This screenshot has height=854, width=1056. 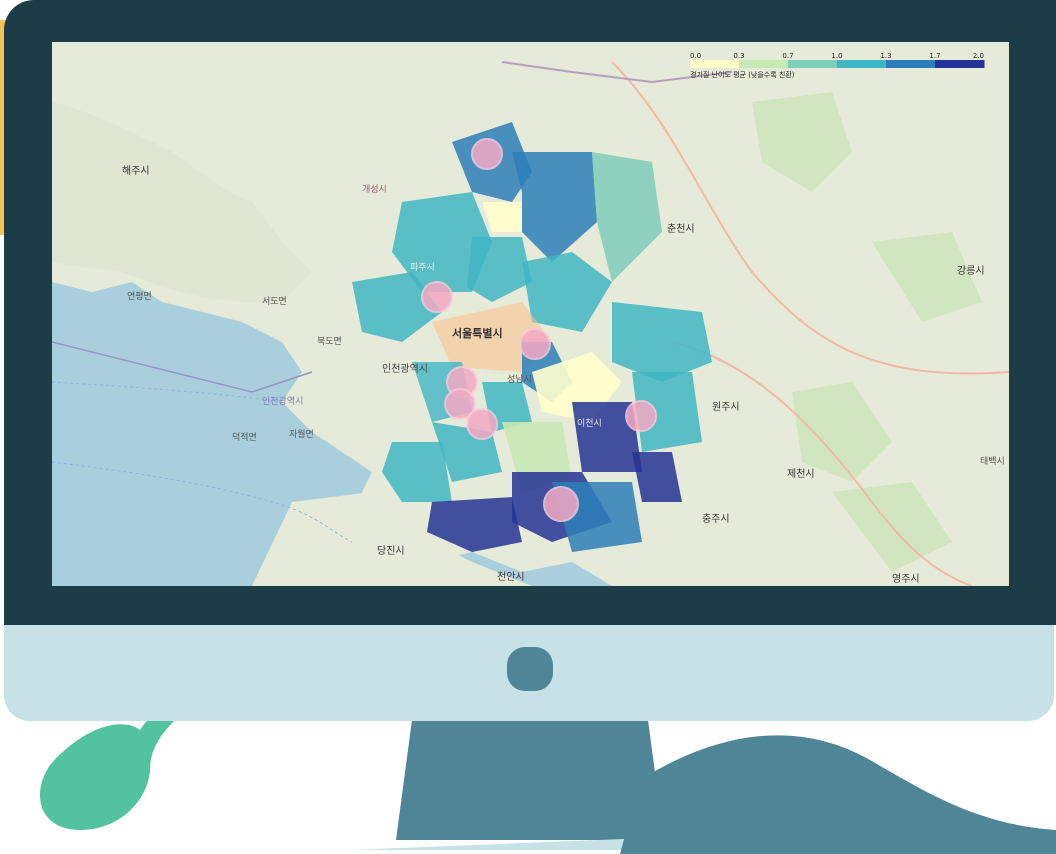 I want to click on stand-neck, so click(x=530, y=780).